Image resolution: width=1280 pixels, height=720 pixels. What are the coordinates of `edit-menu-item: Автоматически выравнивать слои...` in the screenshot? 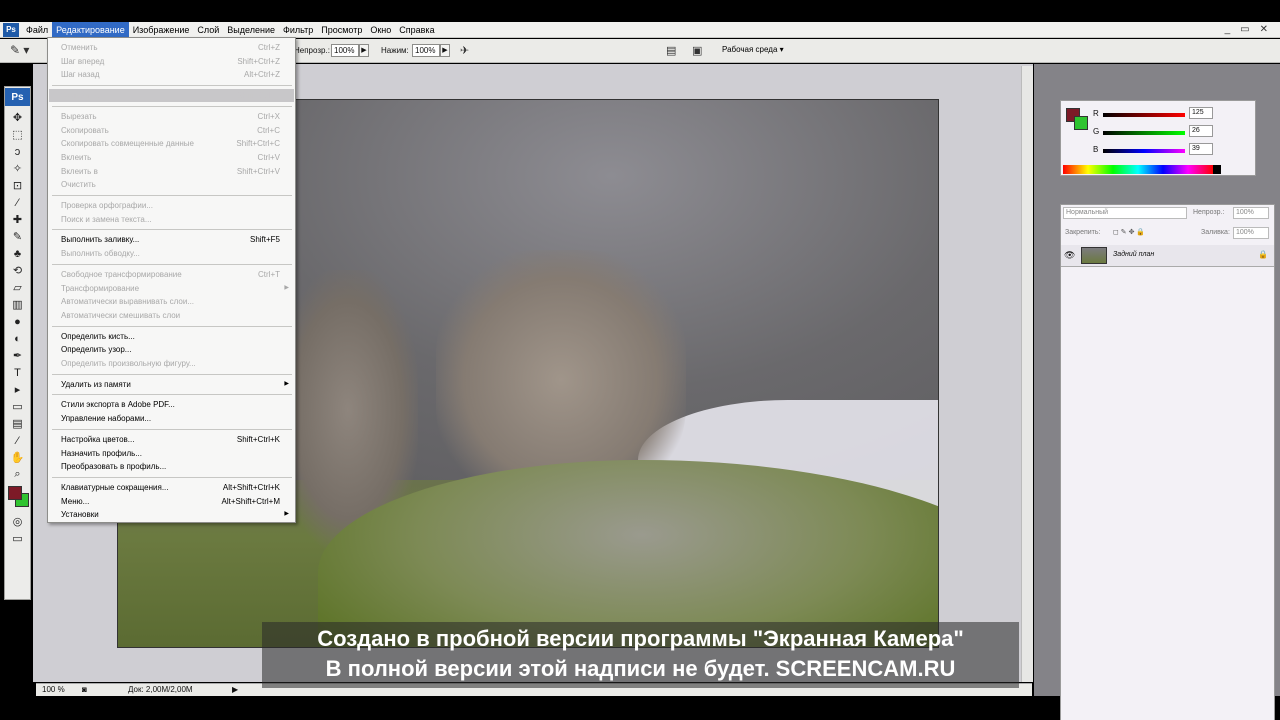 It's located at (171, 301).